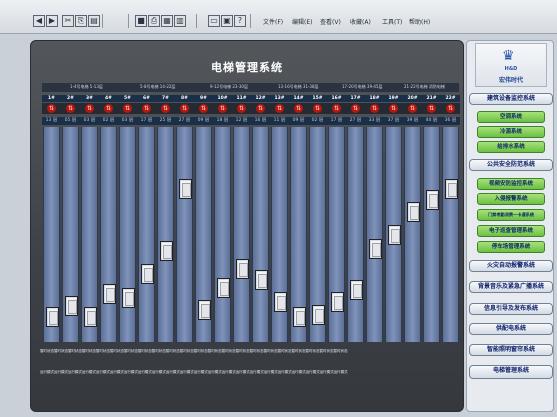  I want to click on cut-icon: ✂, so click(68, 21).